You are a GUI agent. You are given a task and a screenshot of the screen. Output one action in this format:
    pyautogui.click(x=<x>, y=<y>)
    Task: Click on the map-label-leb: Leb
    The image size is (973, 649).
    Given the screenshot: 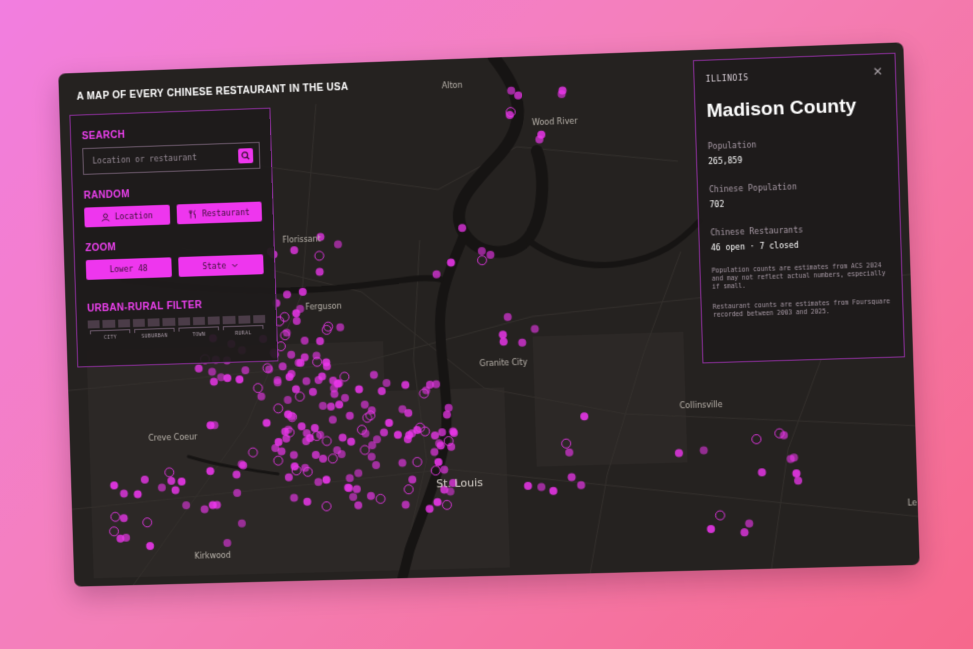 What is the action you would take?
    pyautogui.click(x=913, y=502)
    